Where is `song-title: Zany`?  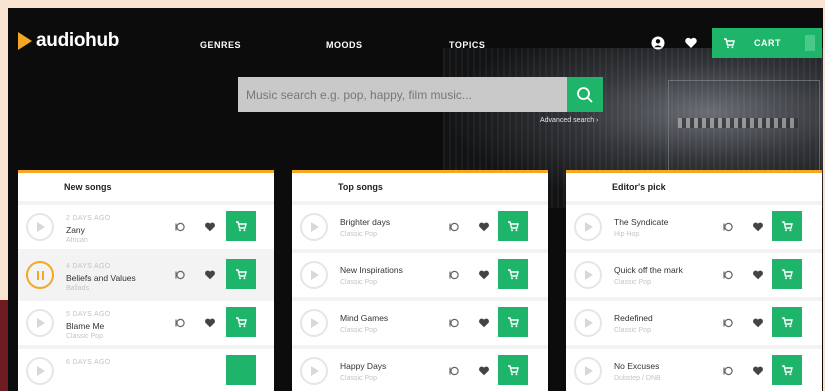
song-title: Zany is located at coordinates (75, 230).